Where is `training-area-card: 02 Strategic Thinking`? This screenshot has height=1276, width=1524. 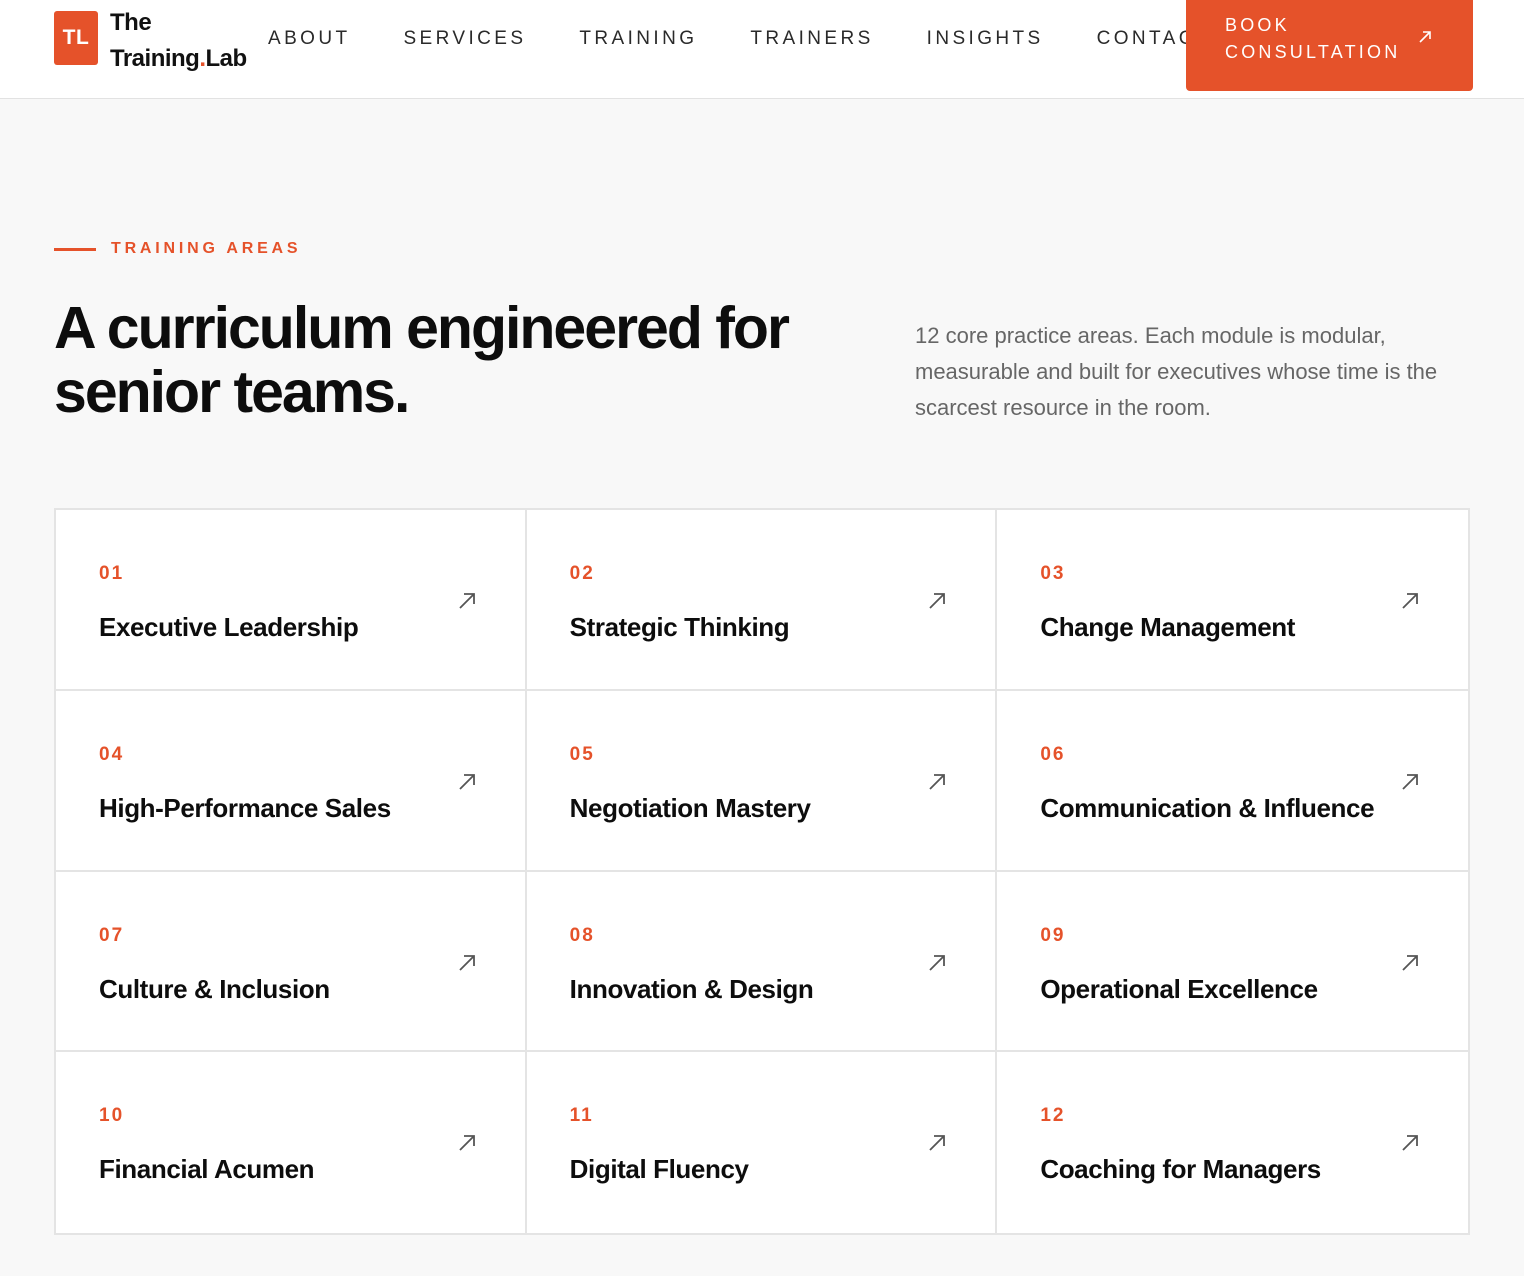 training-area-card: 02 Strategic Thinking is located at coordinates (762, 600).